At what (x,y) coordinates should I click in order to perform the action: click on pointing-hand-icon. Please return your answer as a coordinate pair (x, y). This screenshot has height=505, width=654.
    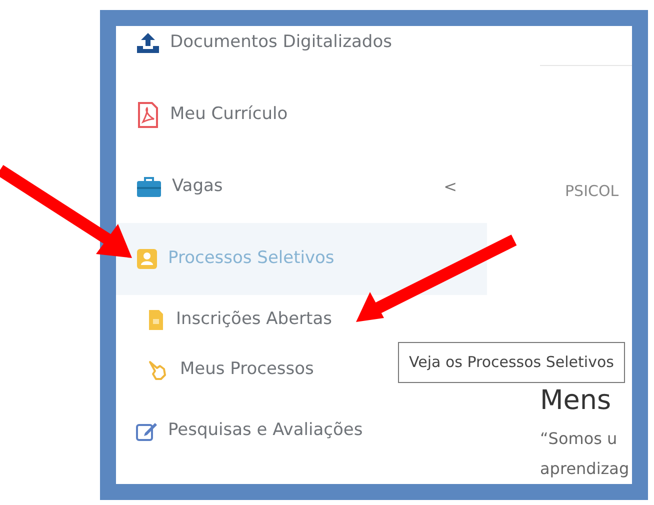
    Looking at the image, I should click on (158, 370).